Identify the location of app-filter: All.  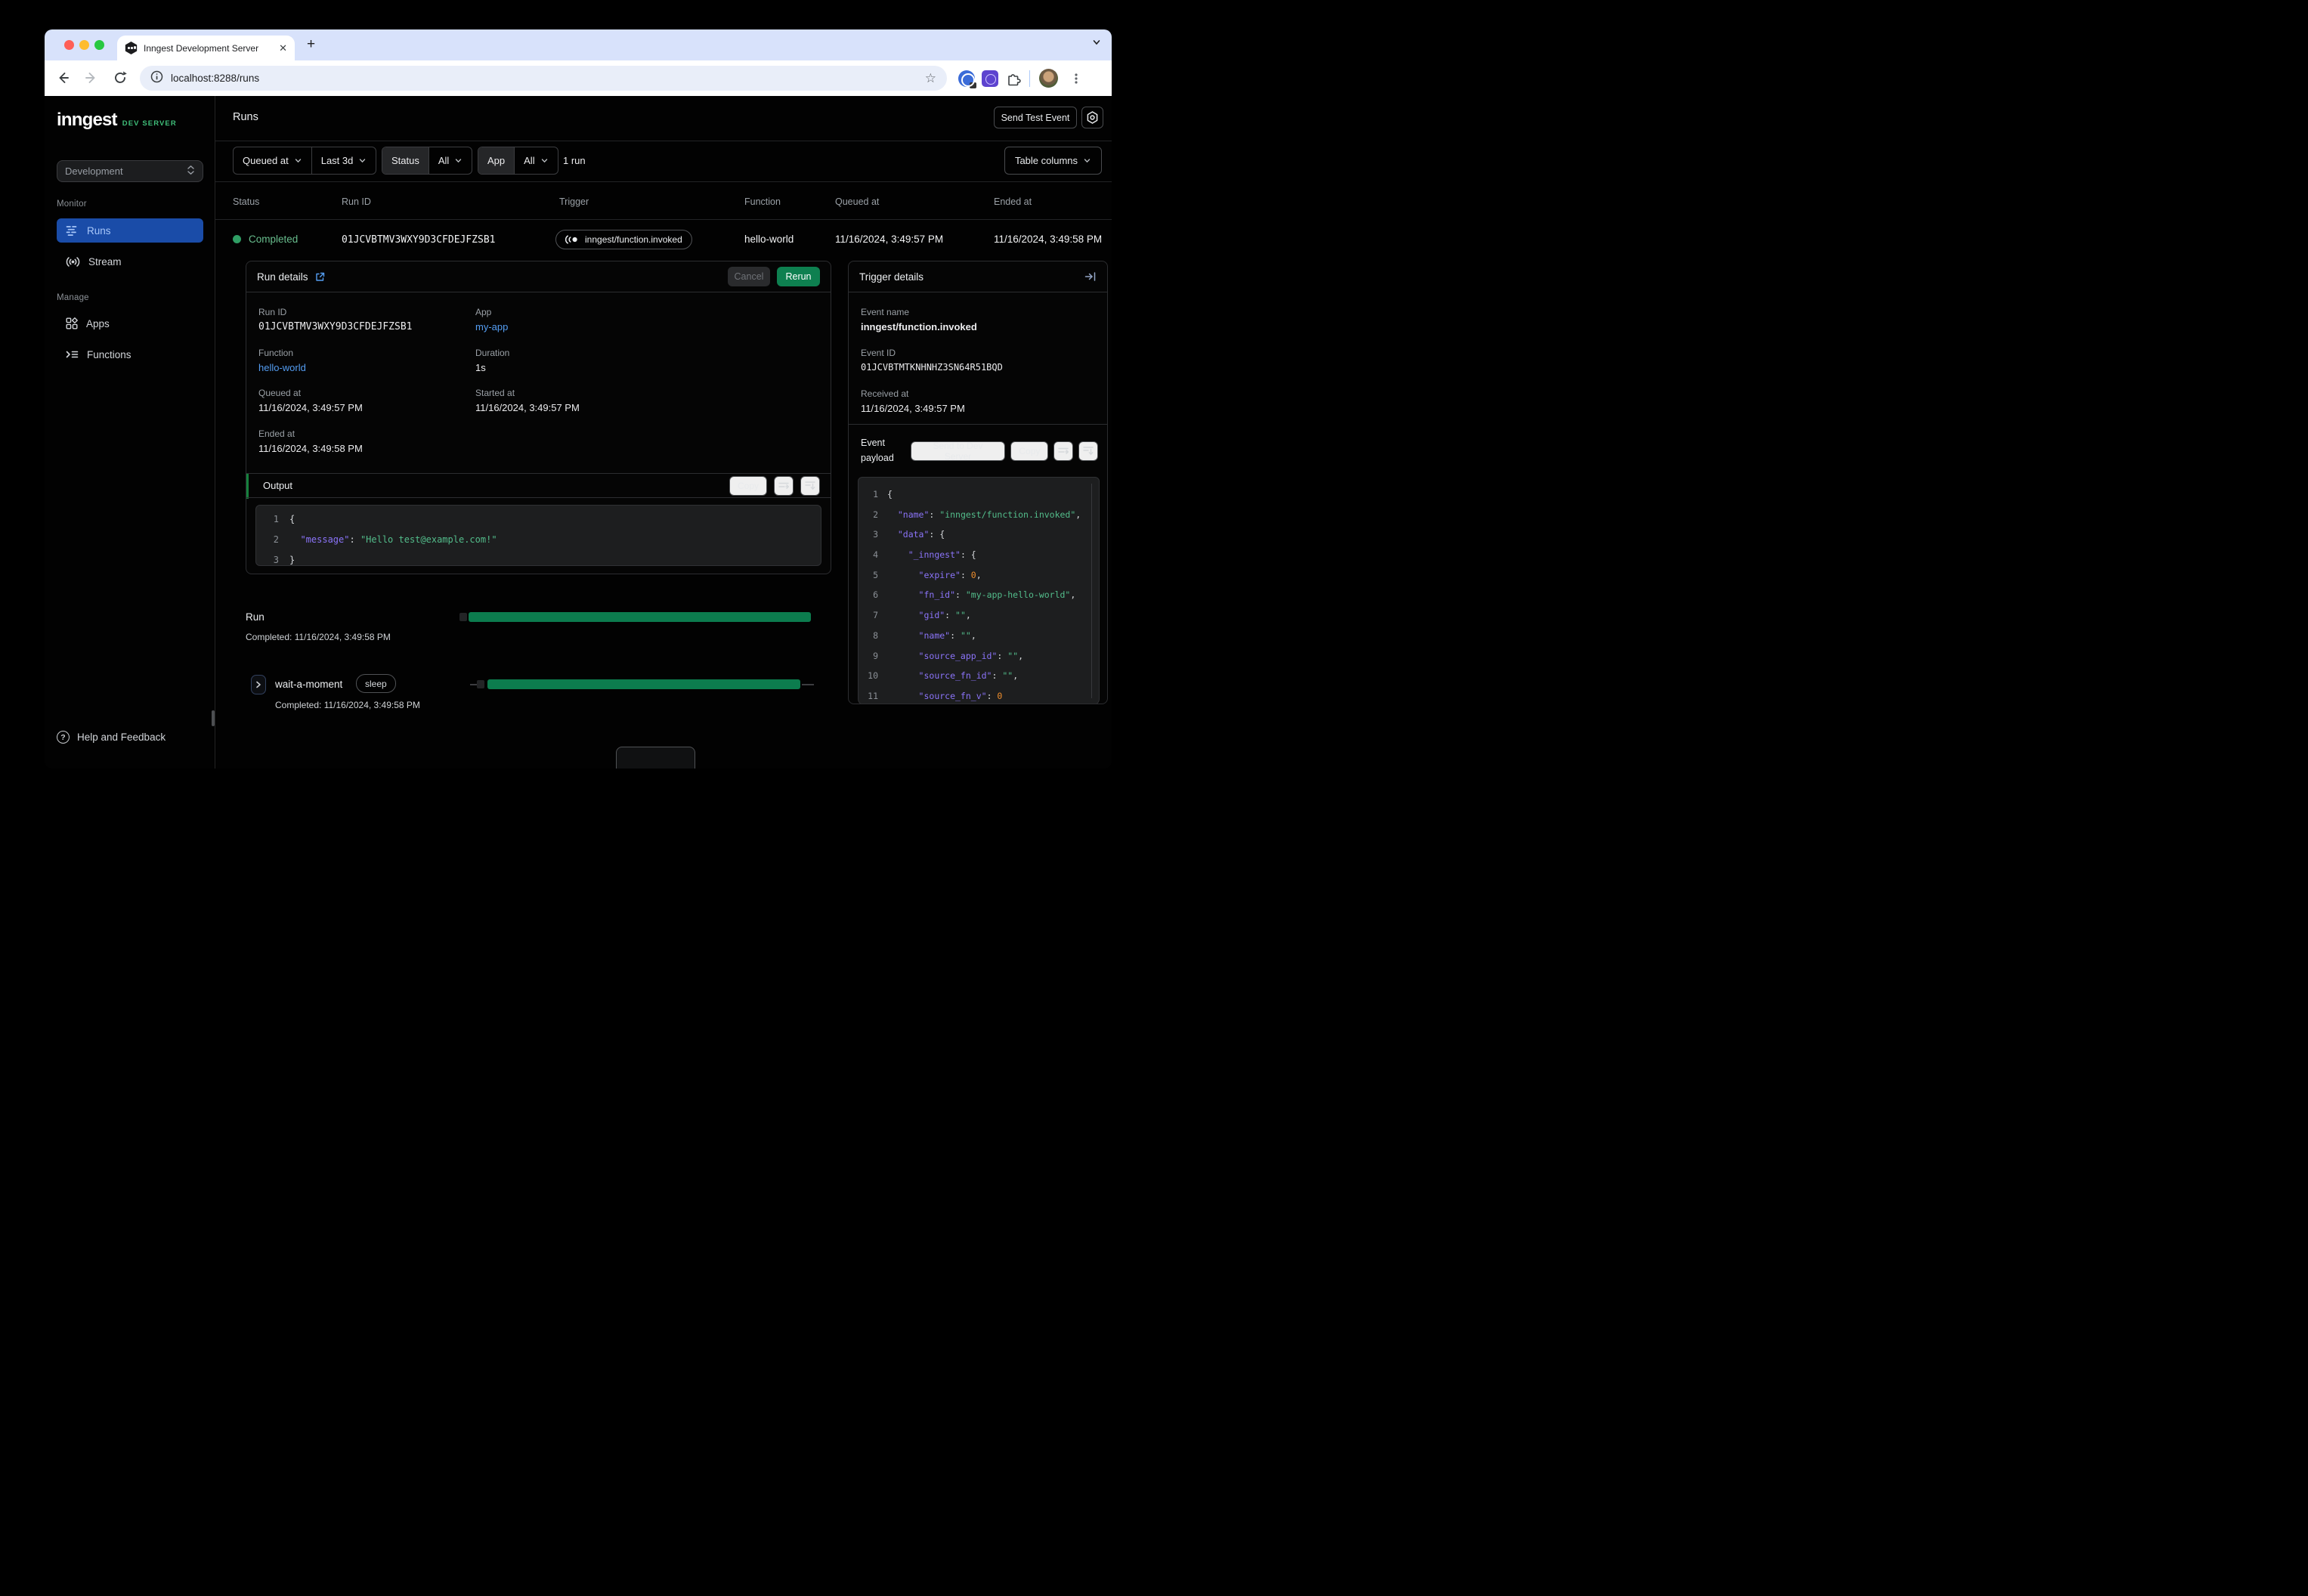
(536, 160).